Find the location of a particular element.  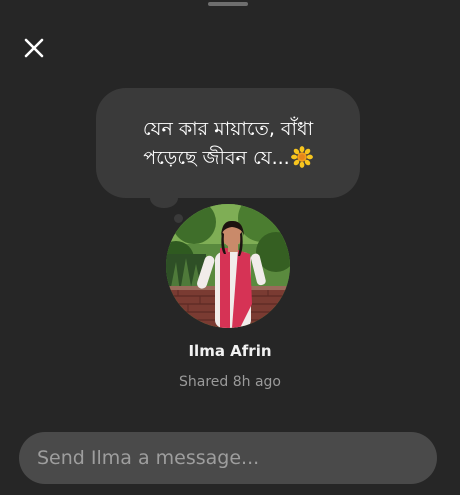

close-icon is located at coordinates (34, 48).